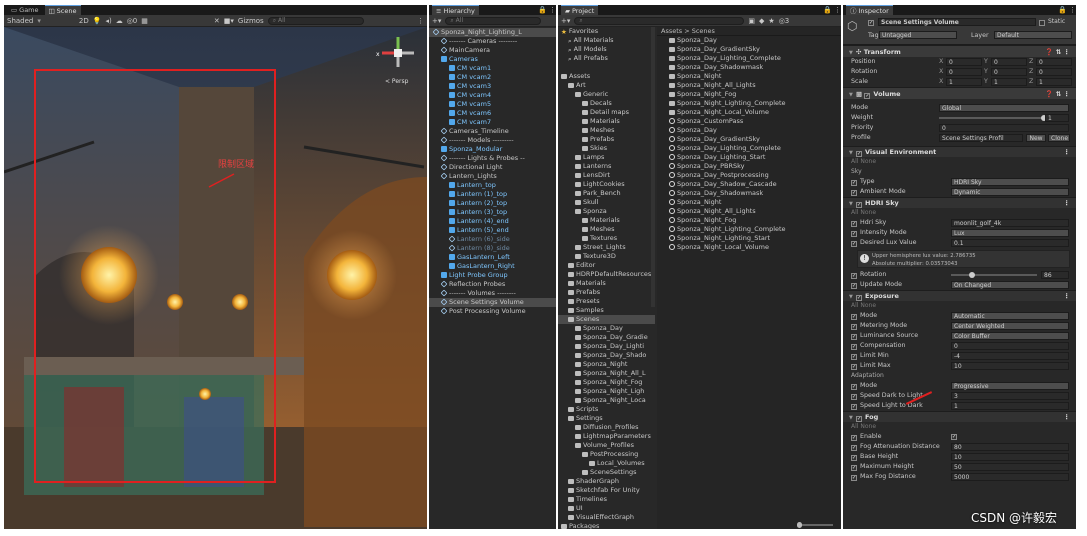  I want to click on transform-pos-x: 0, so click(964, 62).